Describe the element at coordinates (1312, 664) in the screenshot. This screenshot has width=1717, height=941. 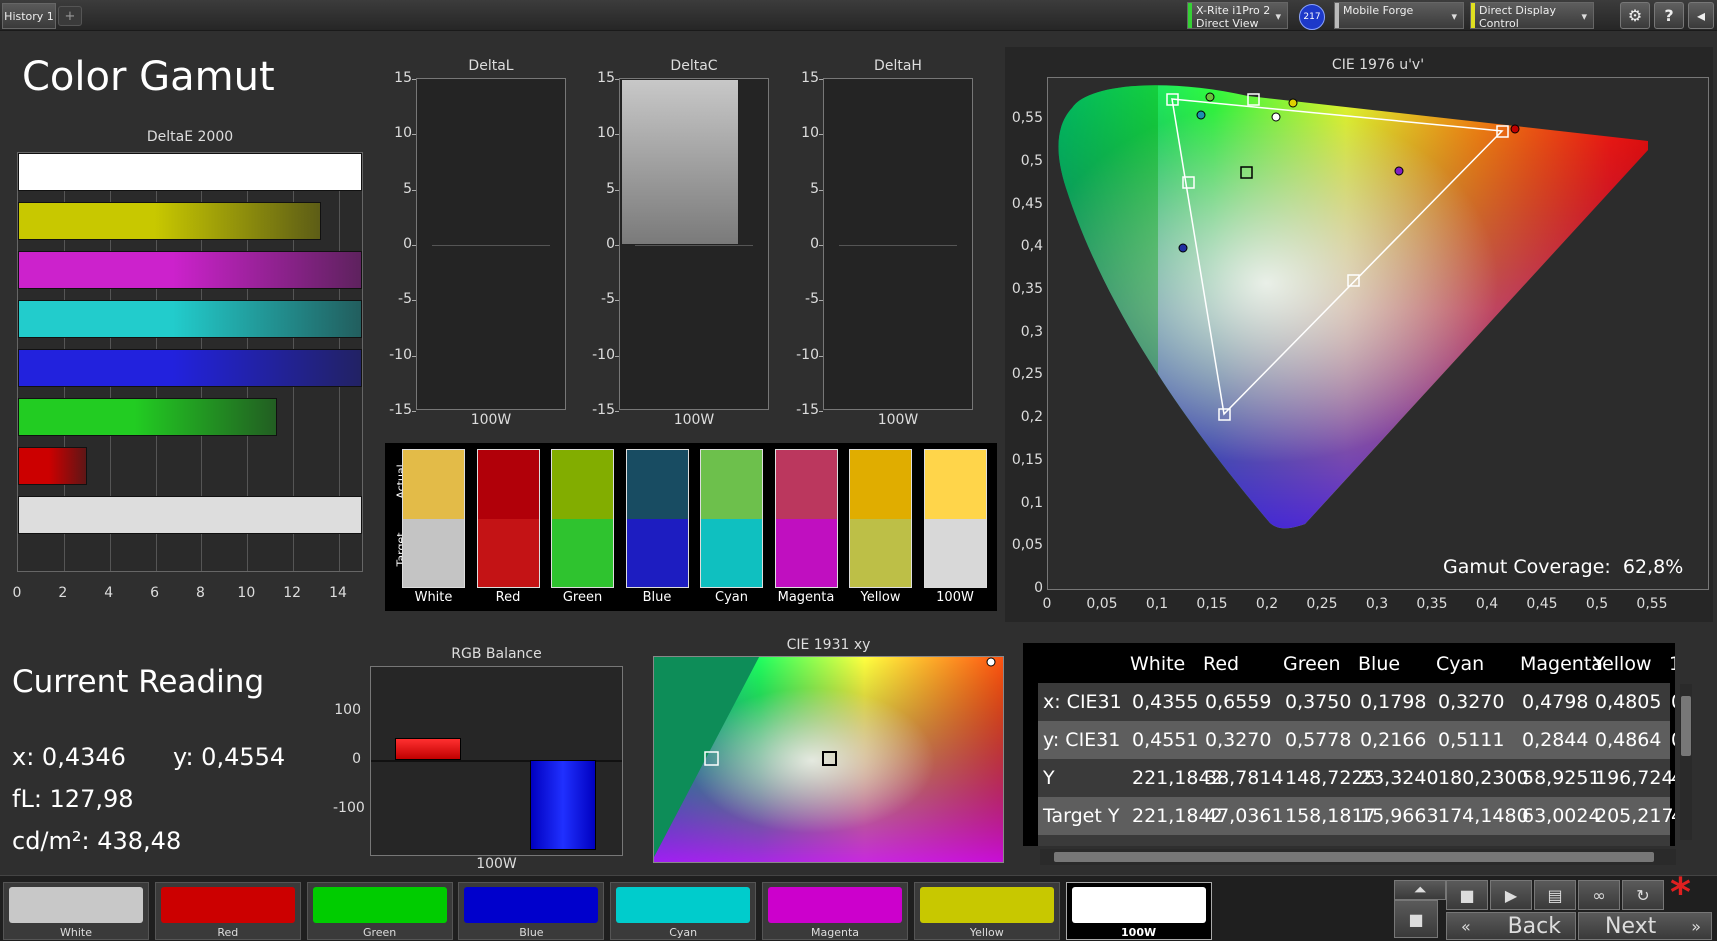
I see `table-header: Green` at that location.